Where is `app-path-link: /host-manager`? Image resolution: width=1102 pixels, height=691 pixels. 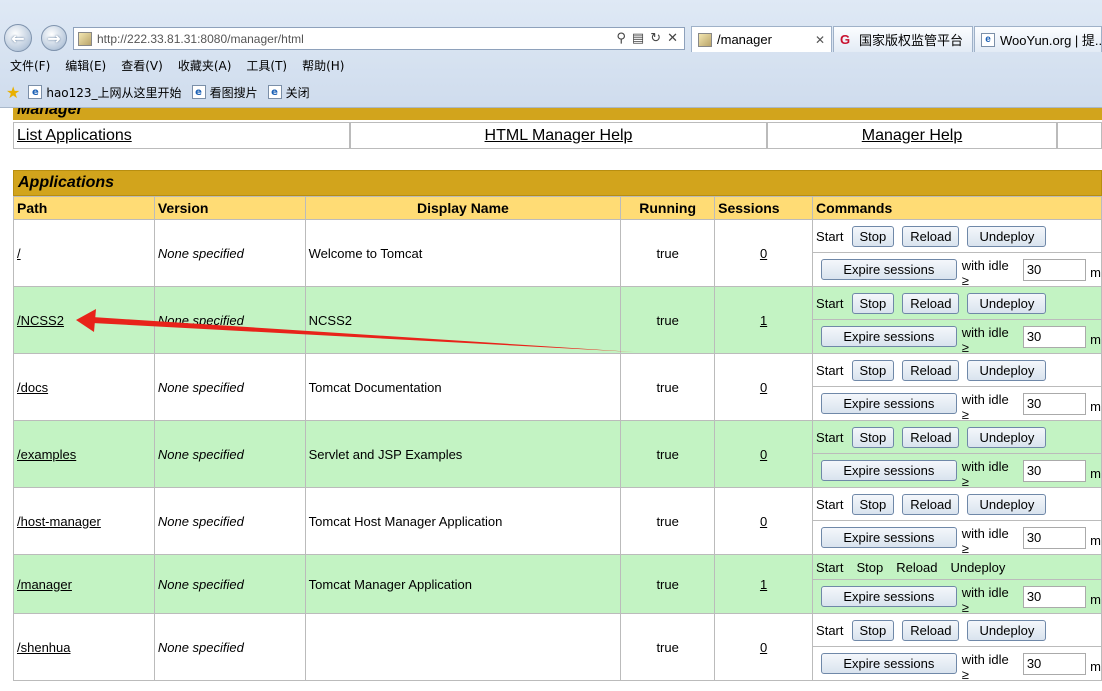 app-path-link: /host-manager is located at coordinates (59, 521).